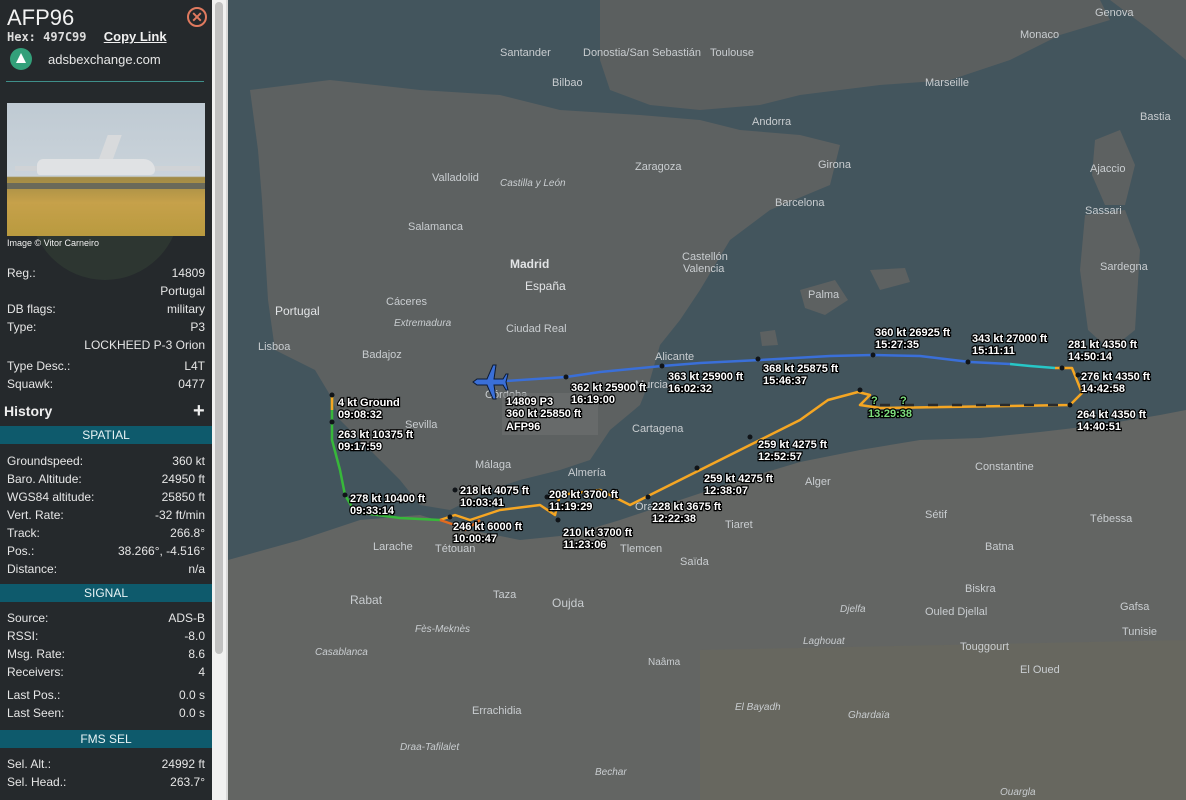  I want to click on signal-row: Last Pos.: 0.0 s, so click(106, 696).